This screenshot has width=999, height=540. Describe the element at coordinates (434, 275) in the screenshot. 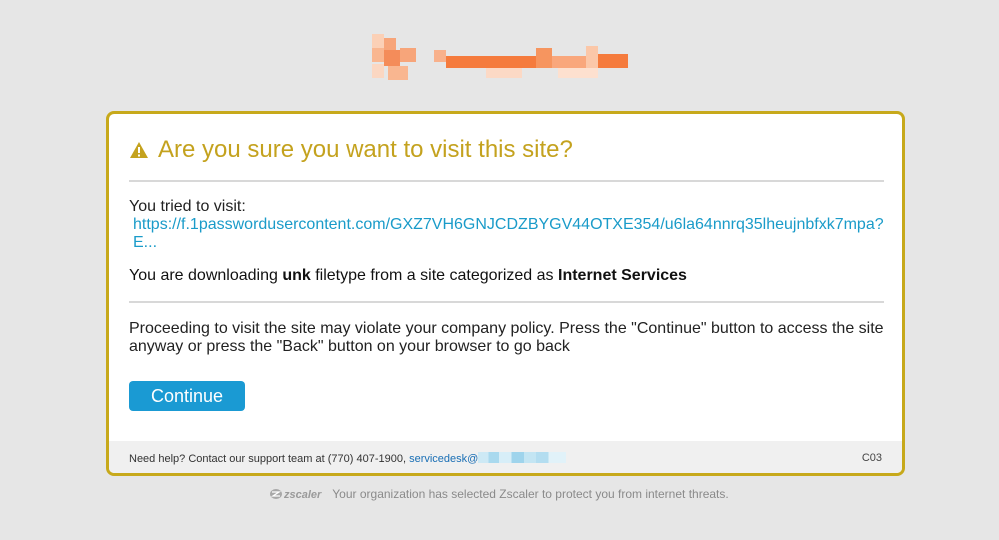

I see `download-middle: filetype from a site categorized as` at that location.